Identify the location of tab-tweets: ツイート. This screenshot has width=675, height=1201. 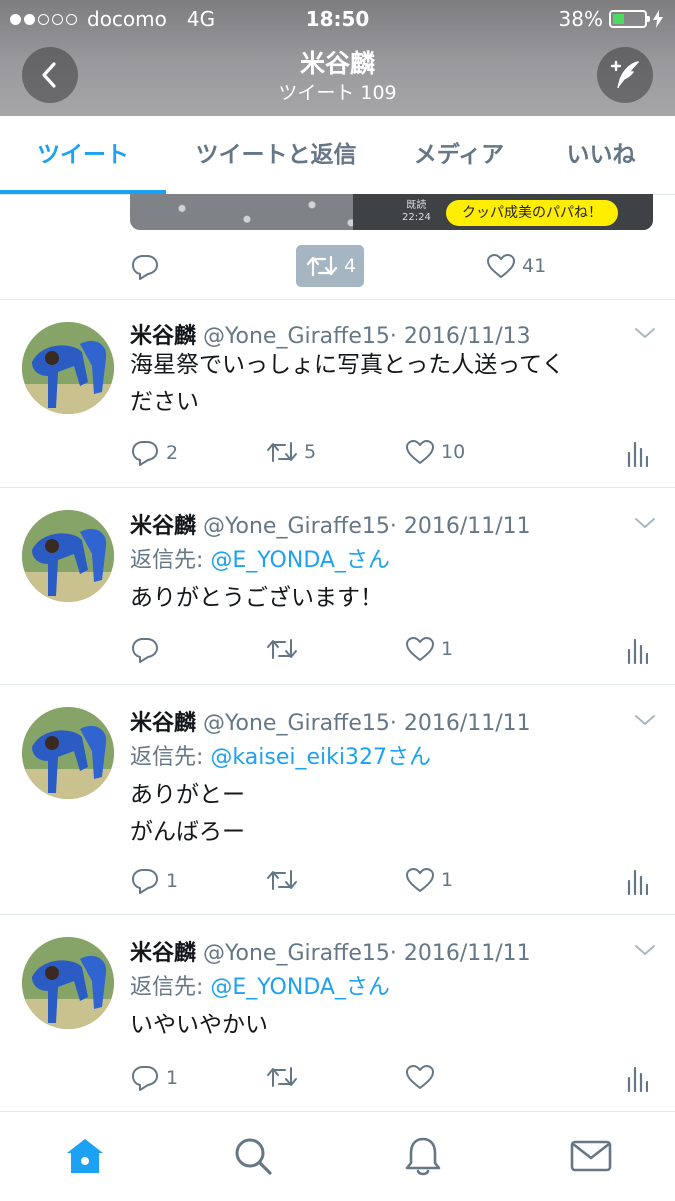
(83, 155).